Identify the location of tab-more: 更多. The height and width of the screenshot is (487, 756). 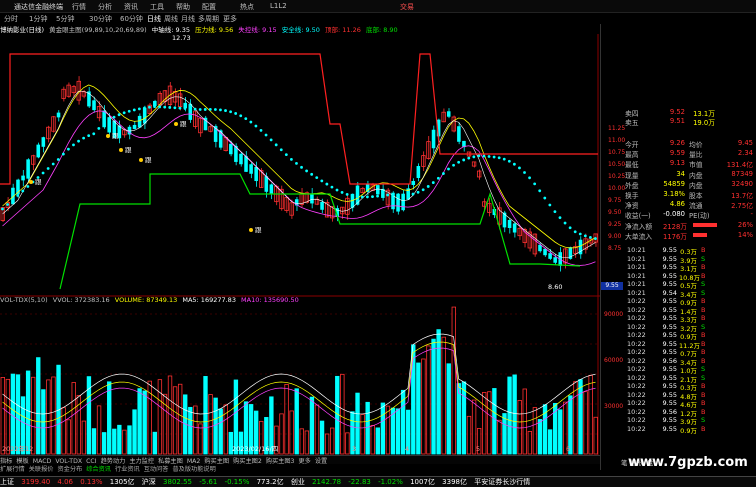
(230, 19).